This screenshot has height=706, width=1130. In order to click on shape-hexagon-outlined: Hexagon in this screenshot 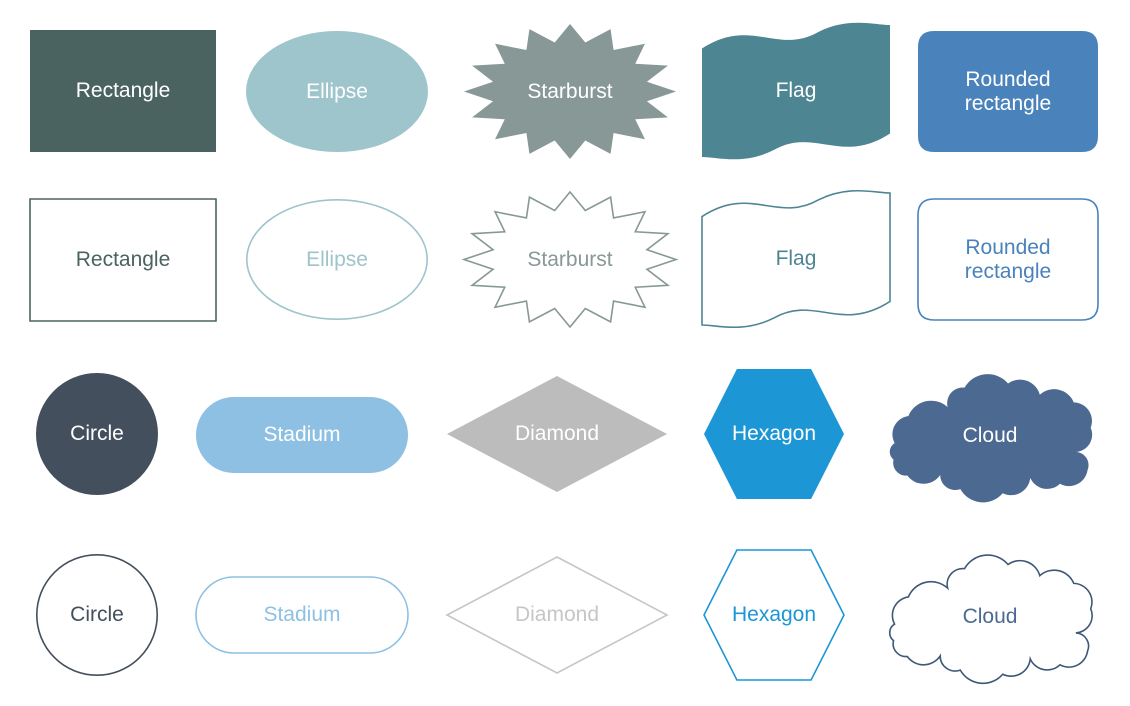, I will do `click(774, 615)`.